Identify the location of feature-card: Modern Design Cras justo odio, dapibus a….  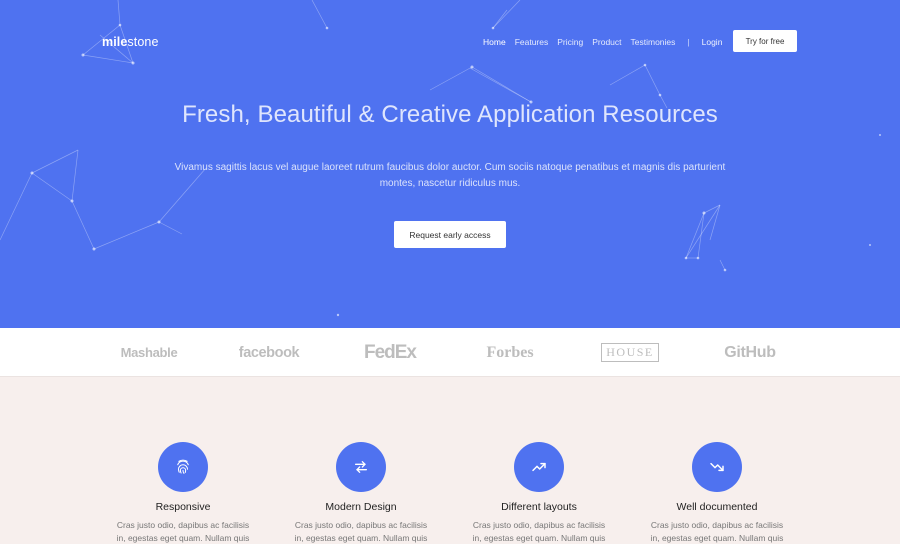
(361, 493).